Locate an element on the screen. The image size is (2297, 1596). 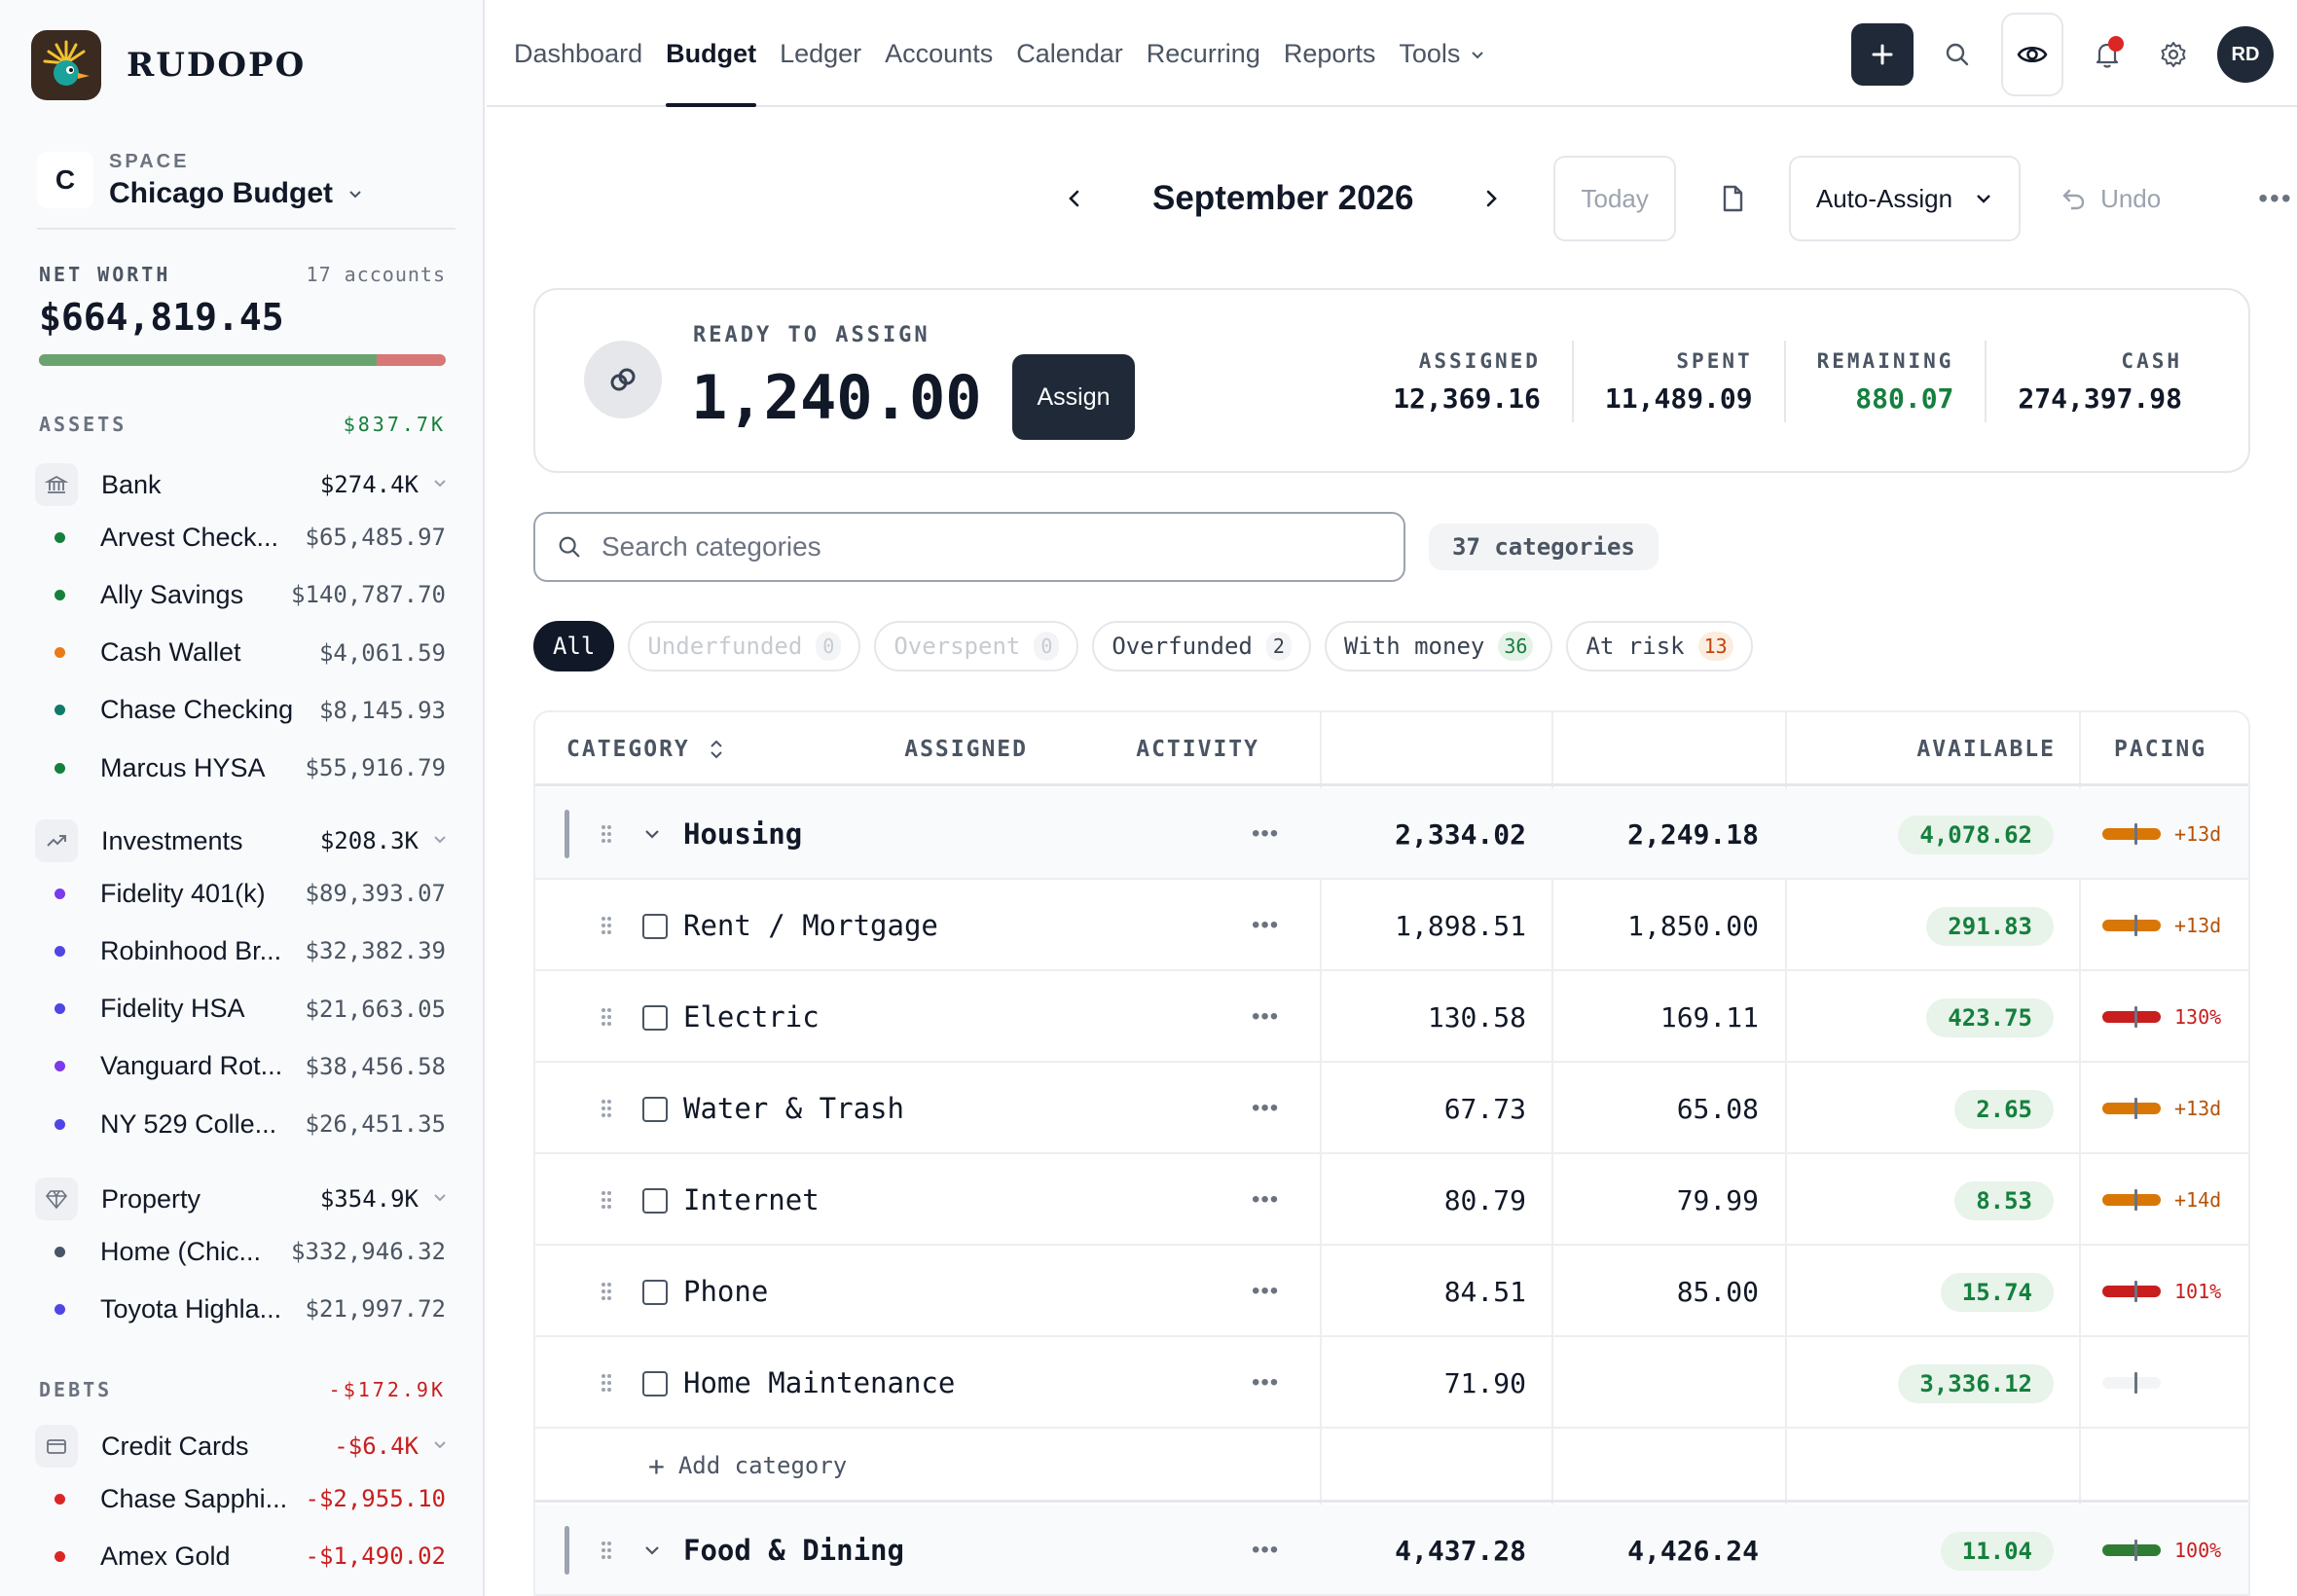
nav-budget: Budget is located at coordinates (711, 53).